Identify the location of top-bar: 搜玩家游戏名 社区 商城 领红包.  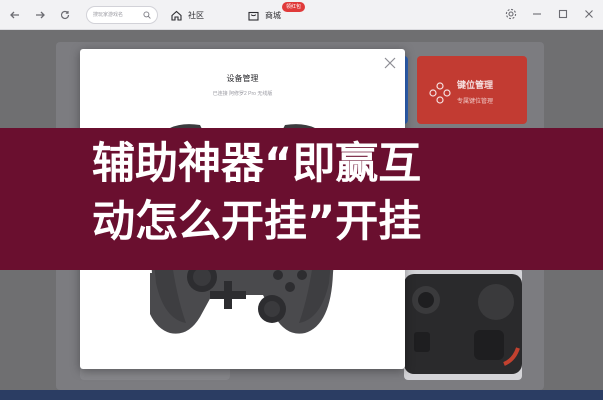
(301, 15).